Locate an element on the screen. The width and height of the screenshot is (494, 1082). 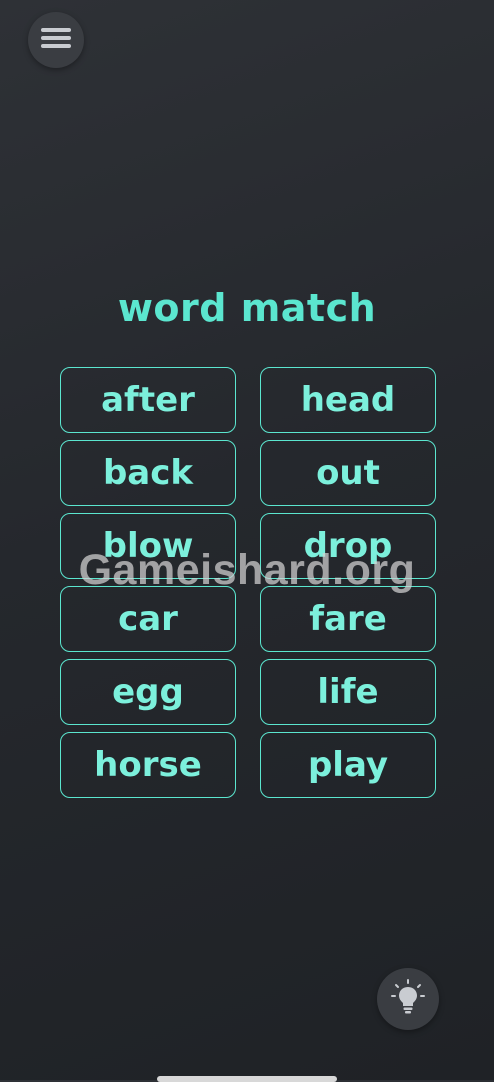
hint-button is located at coordinates (408, 999).